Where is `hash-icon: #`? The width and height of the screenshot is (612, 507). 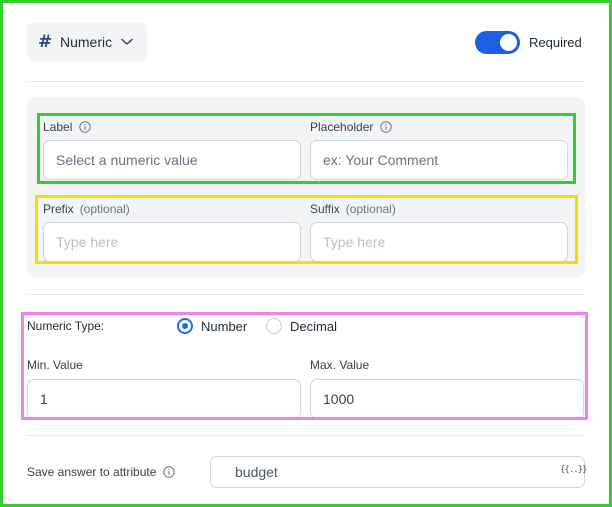
hash-icon: # is located at coordinates (45, 42).